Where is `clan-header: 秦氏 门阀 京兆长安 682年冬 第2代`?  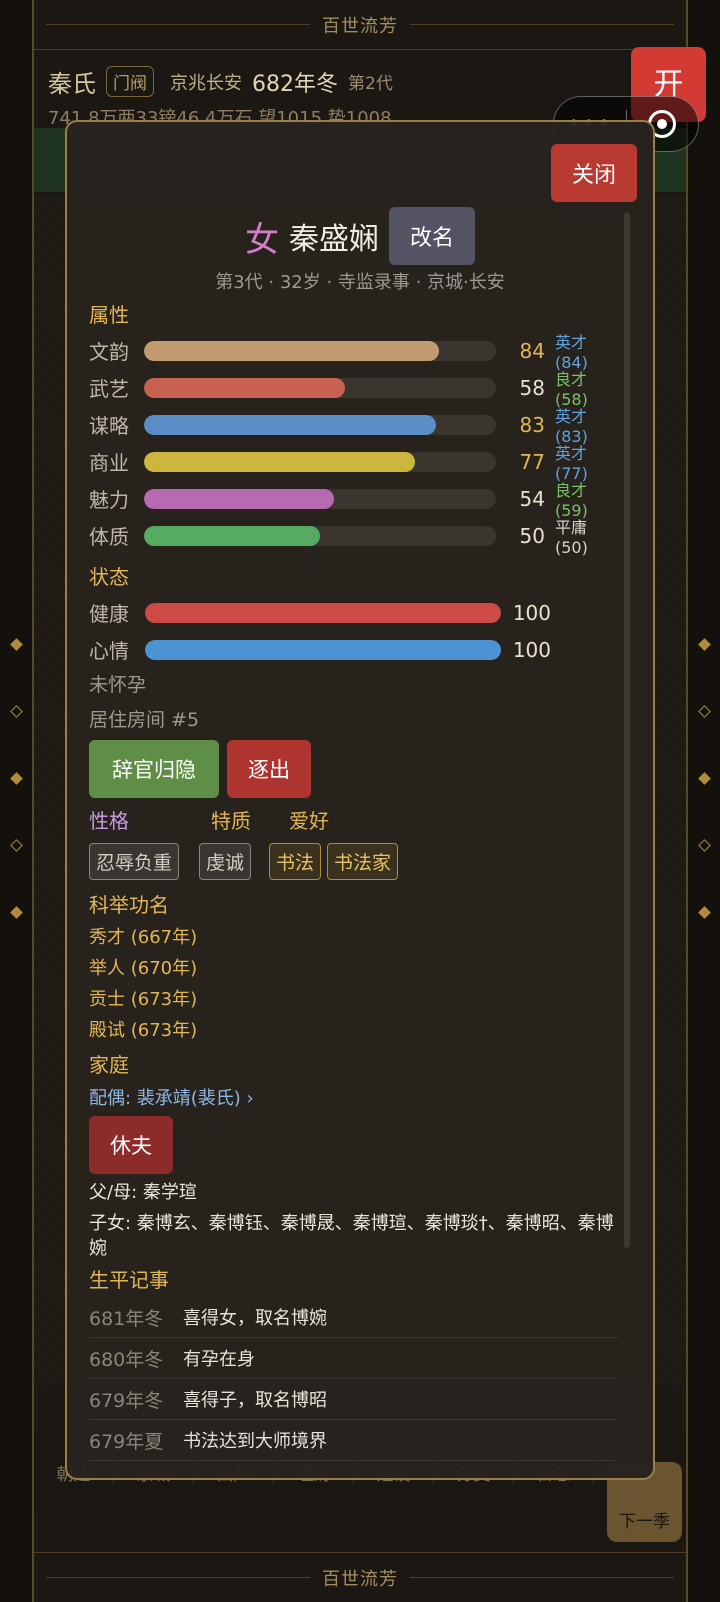 clan-header: 秦氏 门阀 京兆长安 682年冬 第2代 is located at coordinates (220, 81).